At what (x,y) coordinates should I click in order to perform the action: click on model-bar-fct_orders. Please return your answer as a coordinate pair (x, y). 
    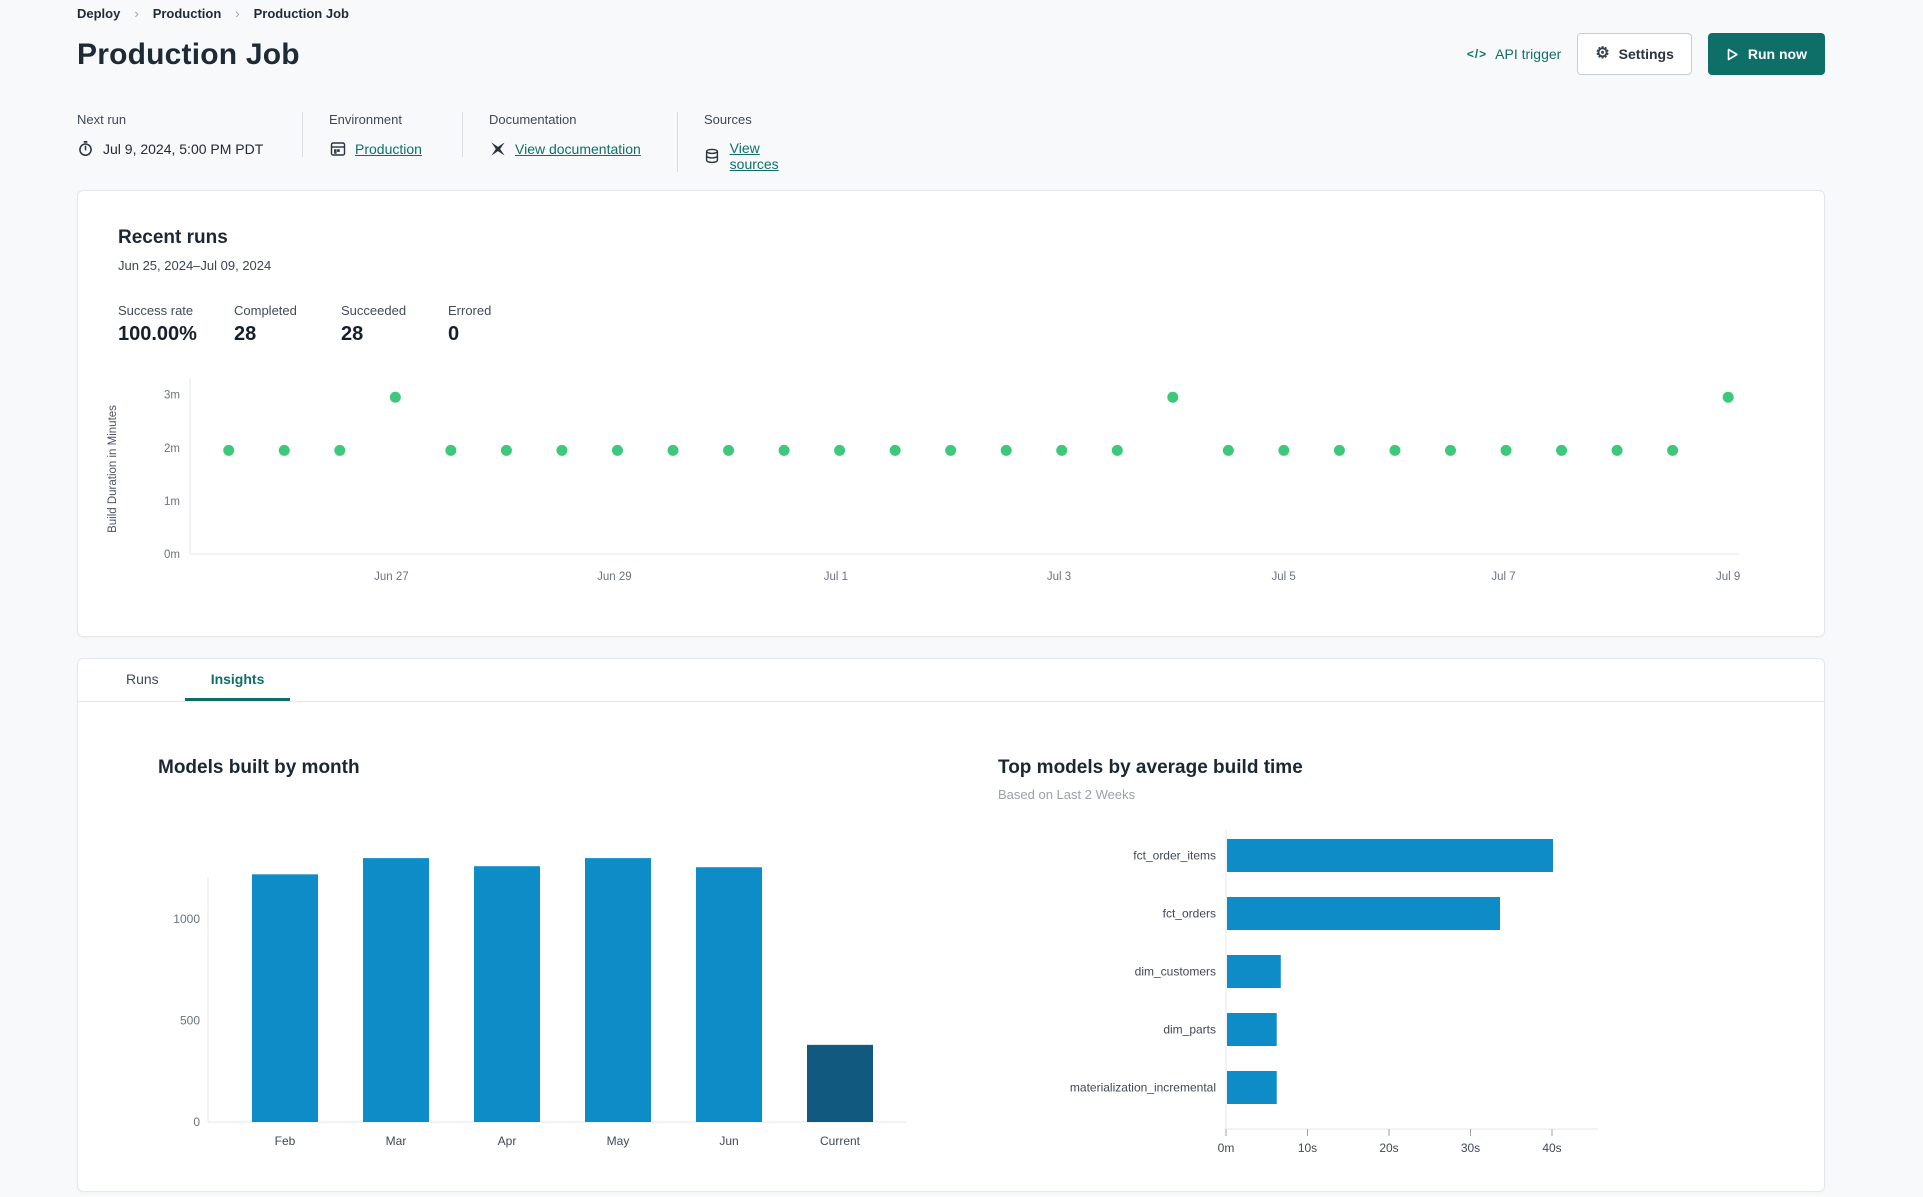
    Looking at the image, I should click on (1364, 913).